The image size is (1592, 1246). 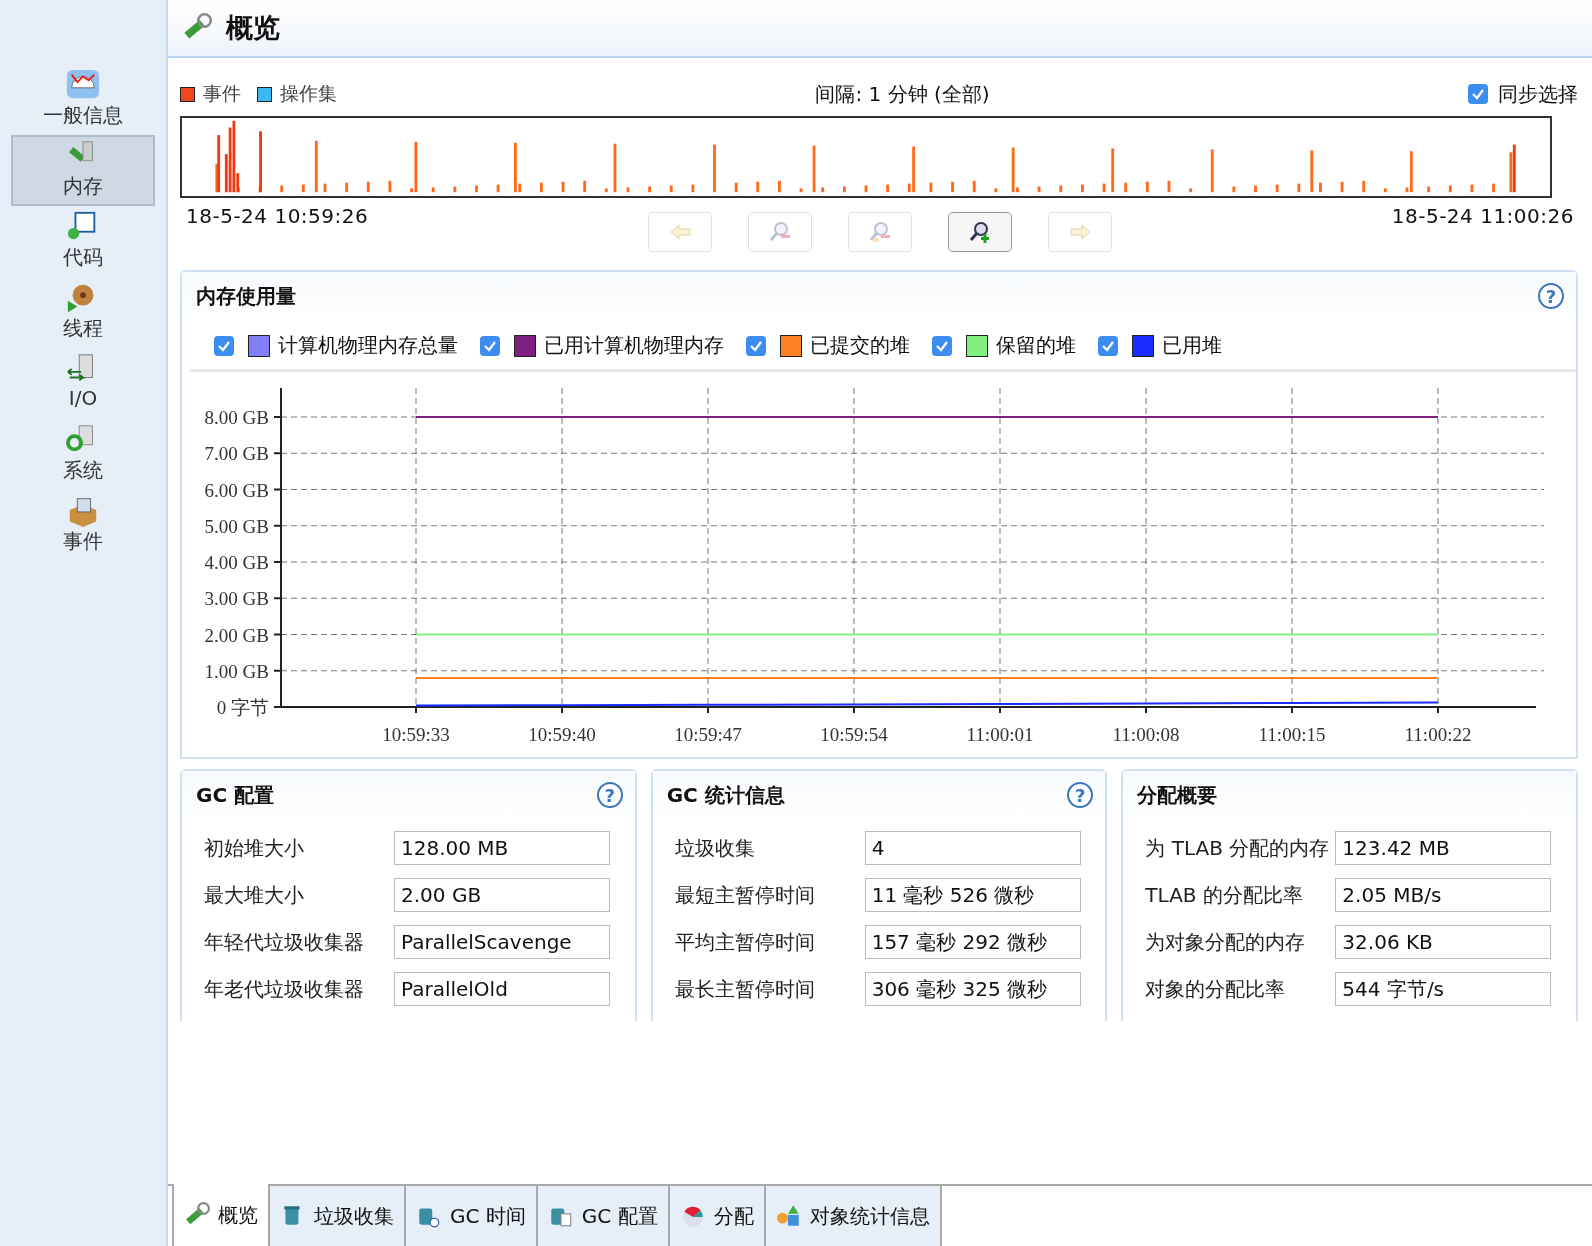 What do you see at coordinates (634, 345) in the screenshot?
I see `legend-label: 已用计算机物理内存` at bounding box center [634, 345].